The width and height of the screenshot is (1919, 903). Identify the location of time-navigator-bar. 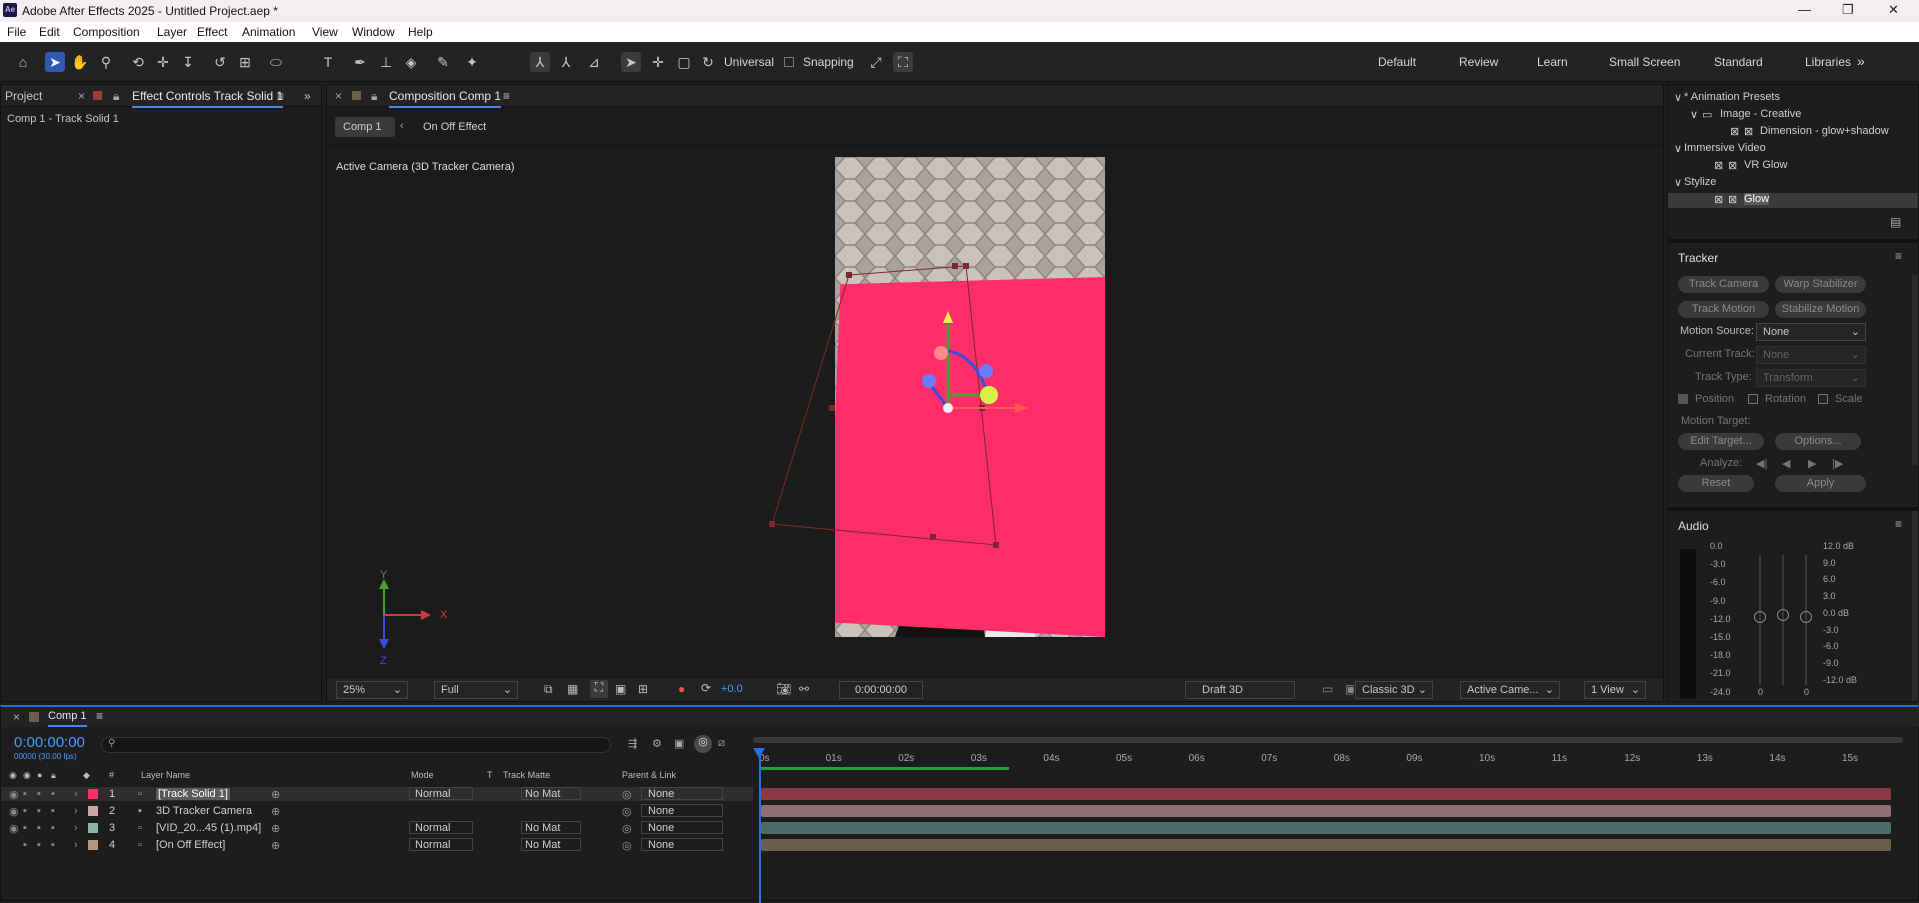
(1328, 740).